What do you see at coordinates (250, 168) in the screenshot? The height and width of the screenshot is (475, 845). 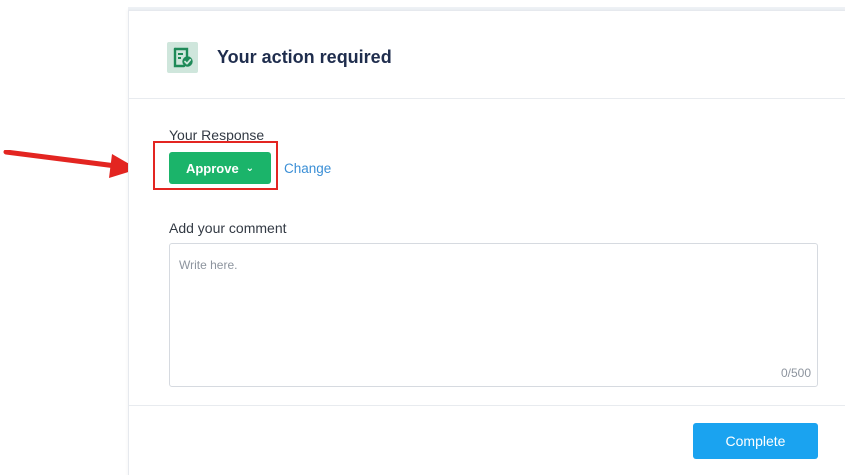 I see `chevron-down-icon: ⌄` at bounding box center [250, 168].